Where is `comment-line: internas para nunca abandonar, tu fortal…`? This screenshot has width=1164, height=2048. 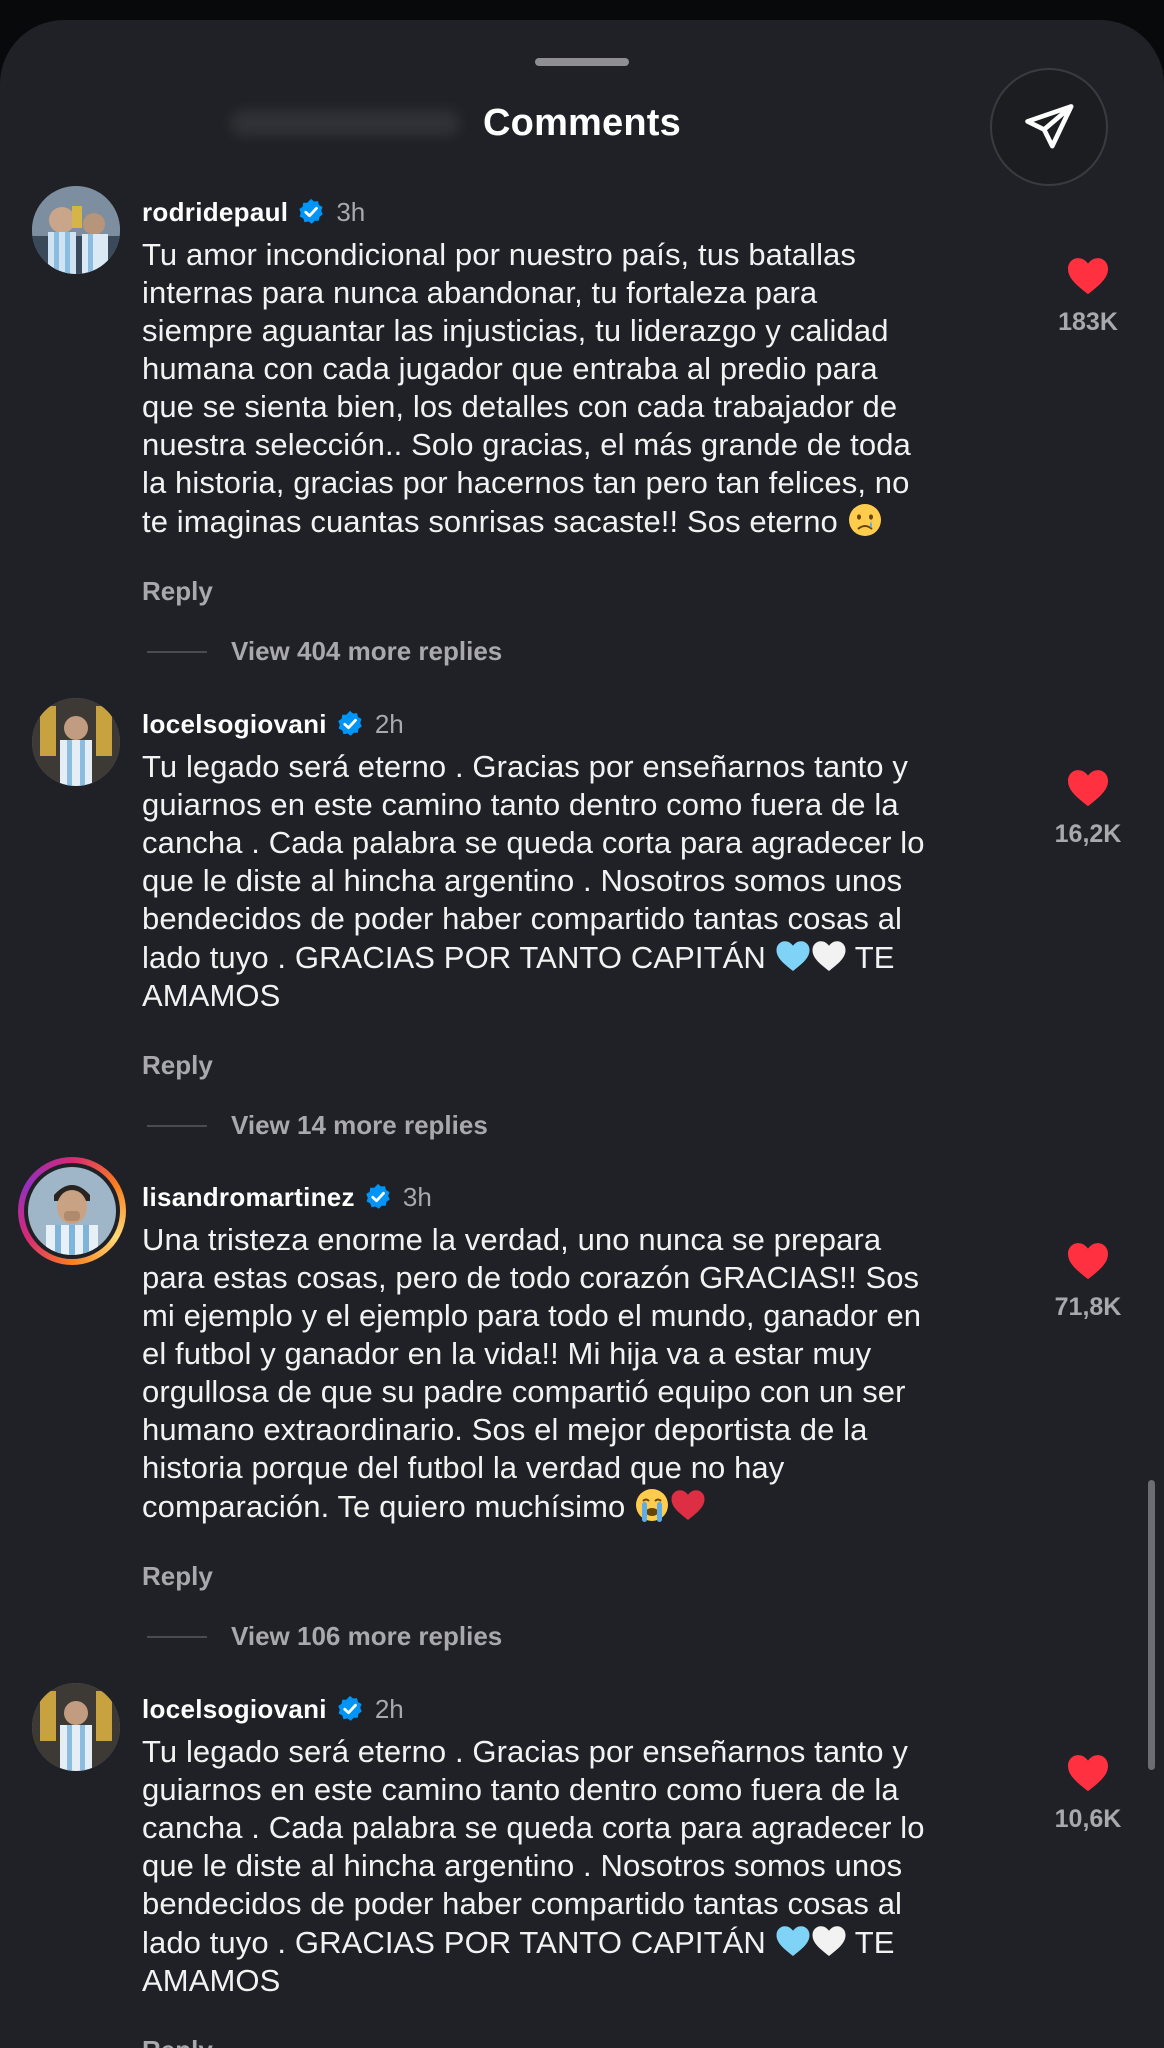 comment-line: internas para nunca abandonar, tu fortal… is located at coordinates (480, 292).